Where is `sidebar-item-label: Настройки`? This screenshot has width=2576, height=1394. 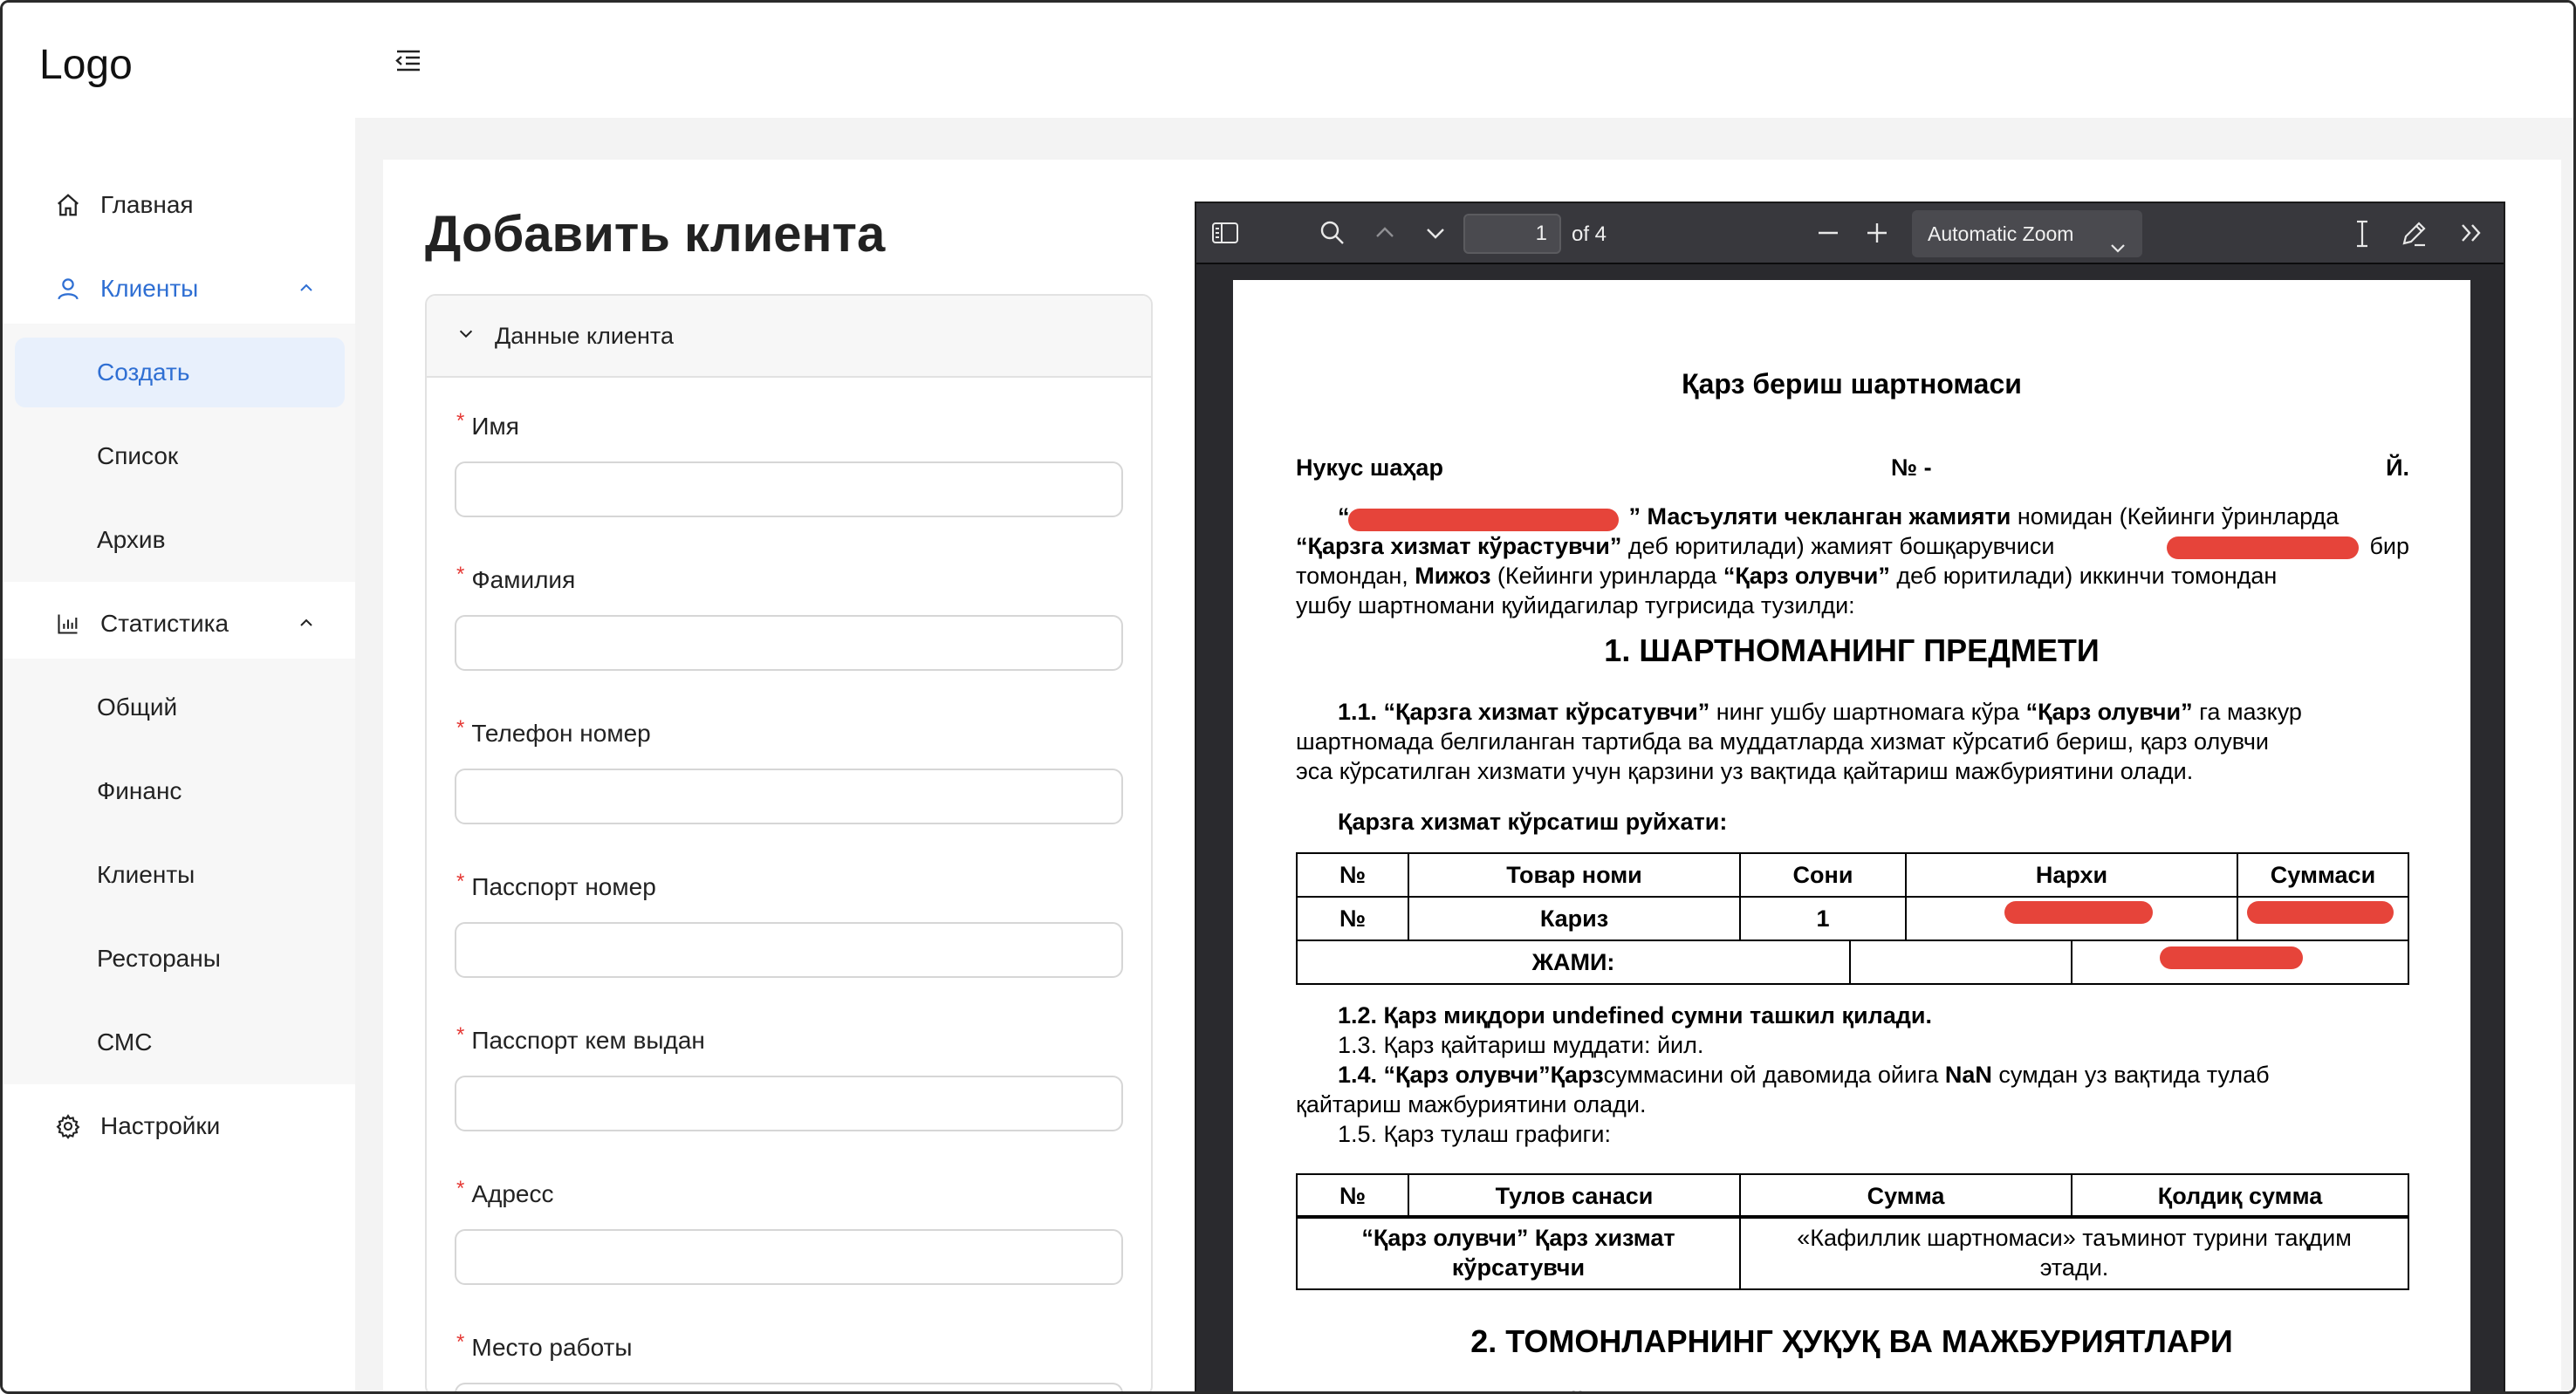 sidebar-item-label: Настройки is located at coordinates (161, 1125).